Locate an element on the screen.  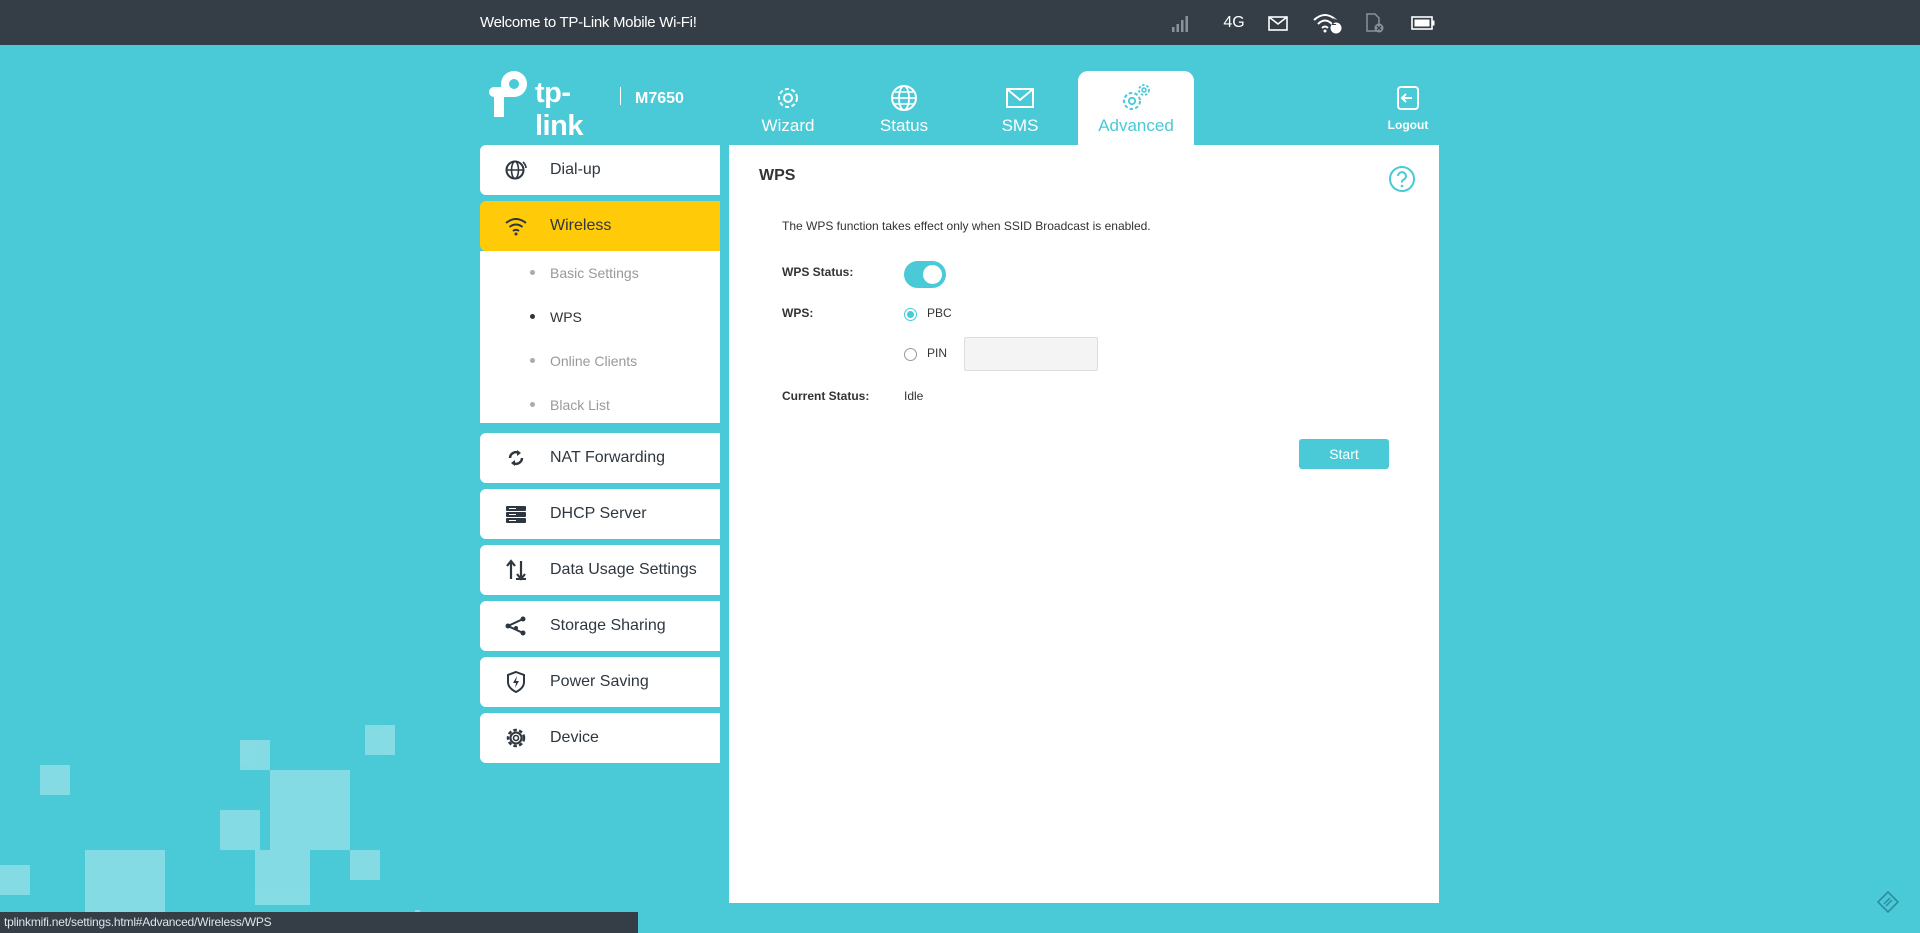
top-status-bar: Welcome to TP-Link Mobile Wi-Fi! 4G 2 is located at coordinates (960, 22).